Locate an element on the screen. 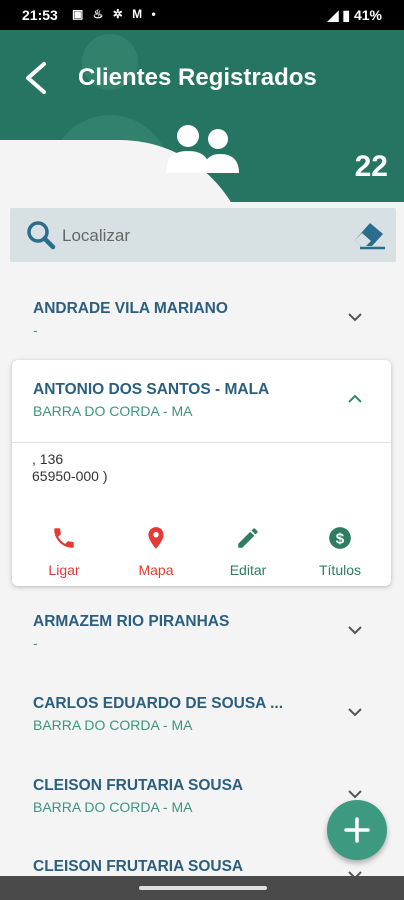 The width and height of the screenshot is (404, 900). map-pin-icon is located at coordinates (156, 538).